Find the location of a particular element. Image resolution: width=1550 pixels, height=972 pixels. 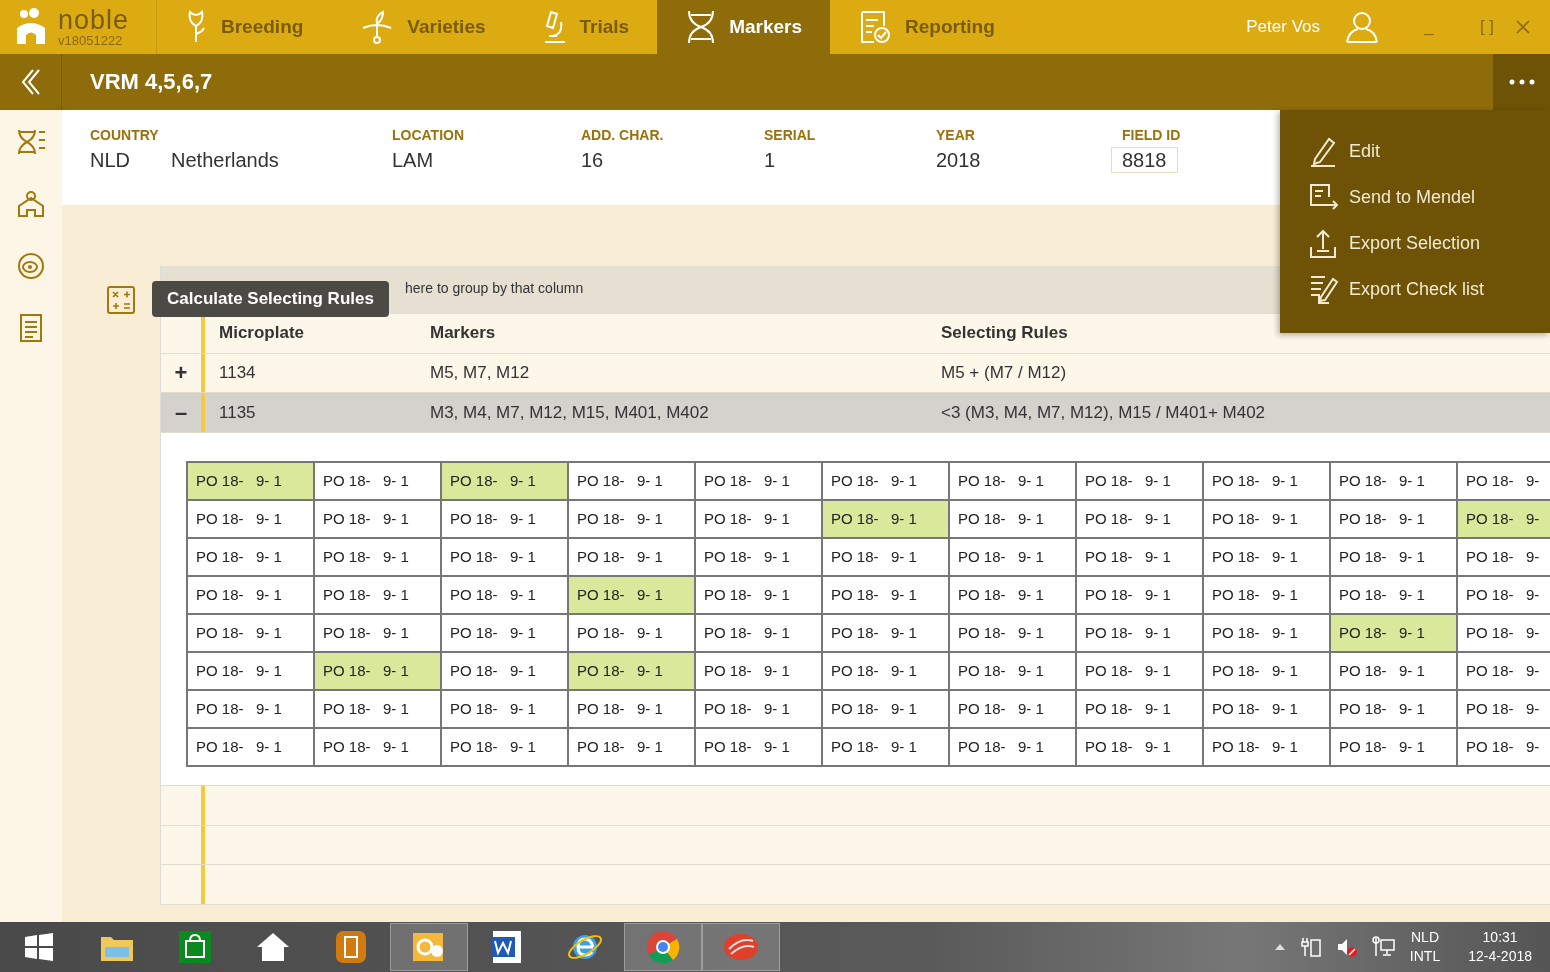

battery-plug-icon is located at coordinates (1310, 947).